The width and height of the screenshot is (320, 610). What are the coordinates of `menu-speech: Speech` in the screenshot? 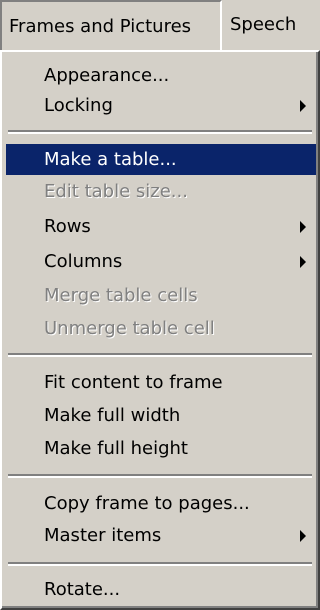 It's located at (271, 25).